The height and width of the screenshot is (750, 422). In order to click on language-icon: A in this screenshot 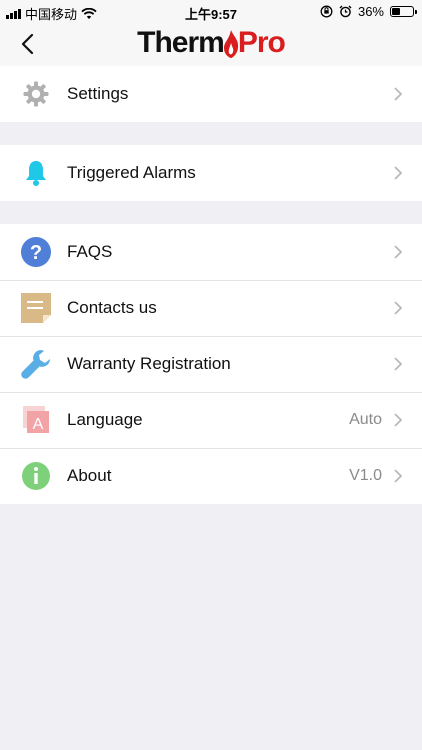, I will do `click(36, 420)`.